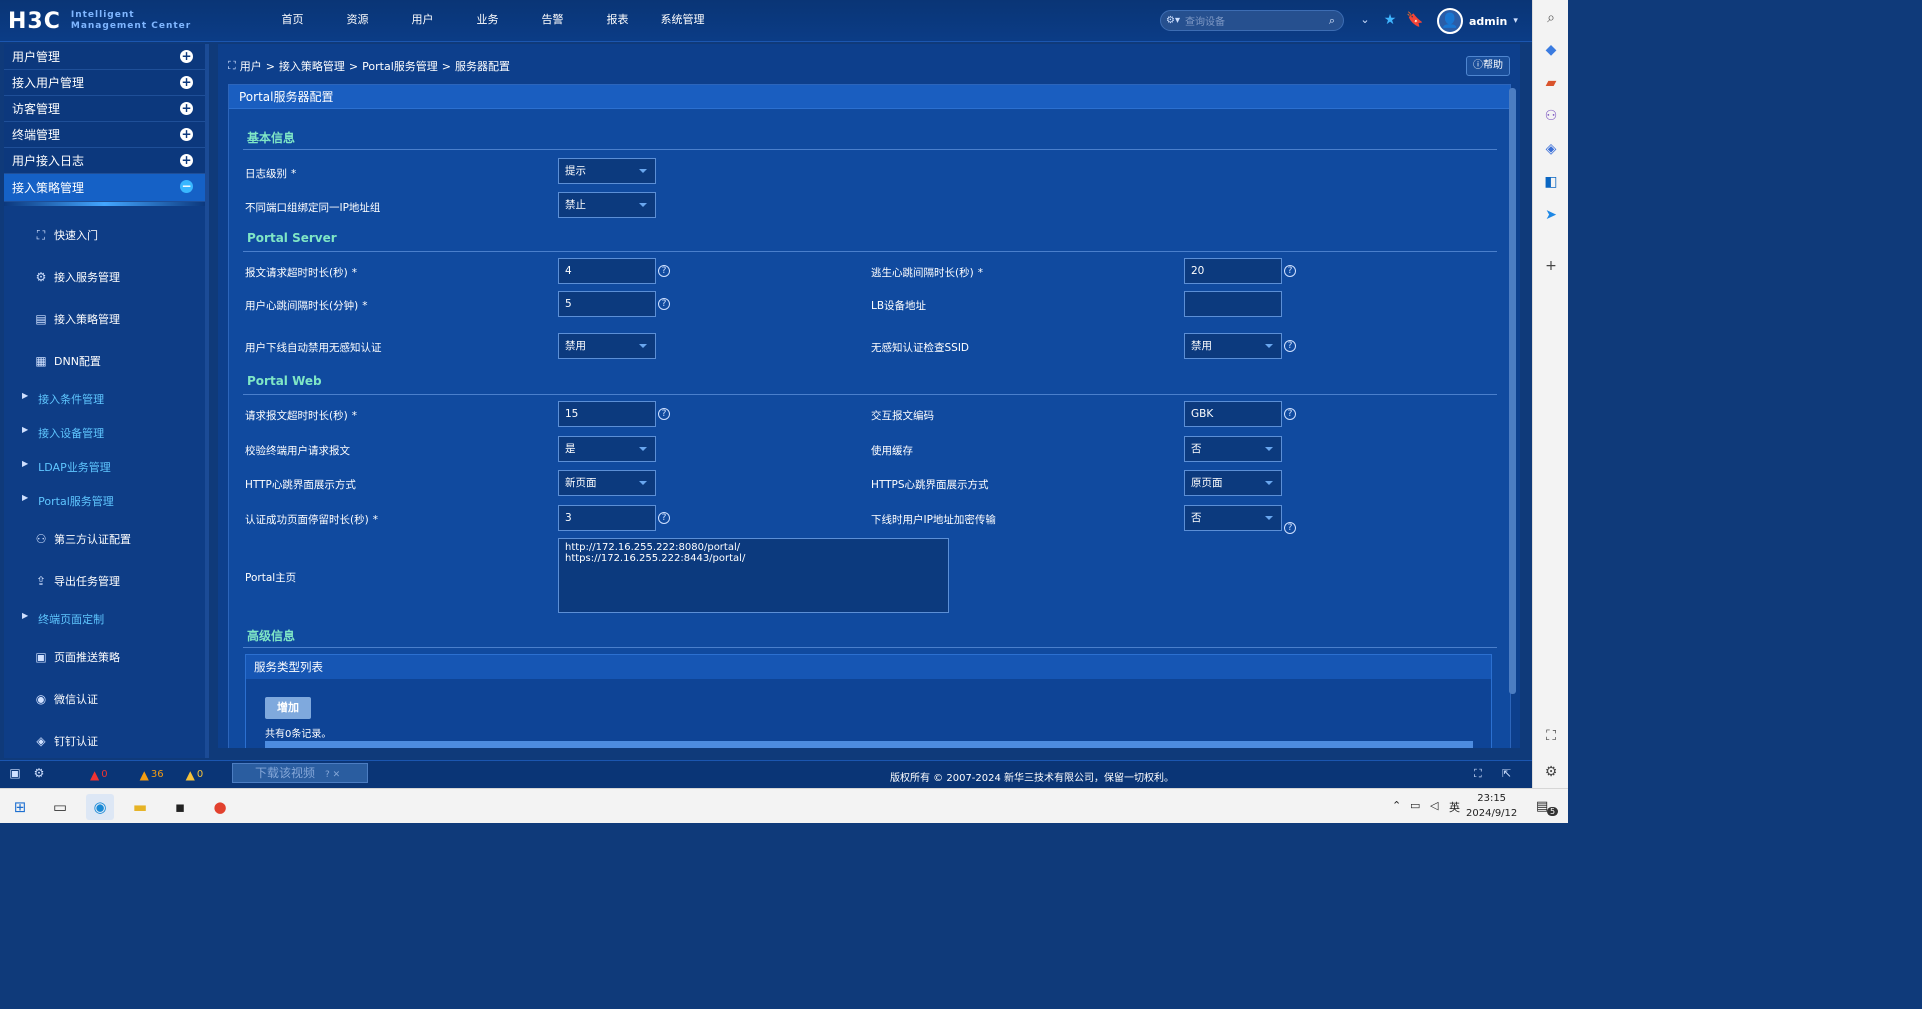 This screenshot has width=1922, height=1009. What do you see at coordinates (552, 21) in the screenshot?
I see `nav-alarms: 告警` at bounding box center [552, 21].